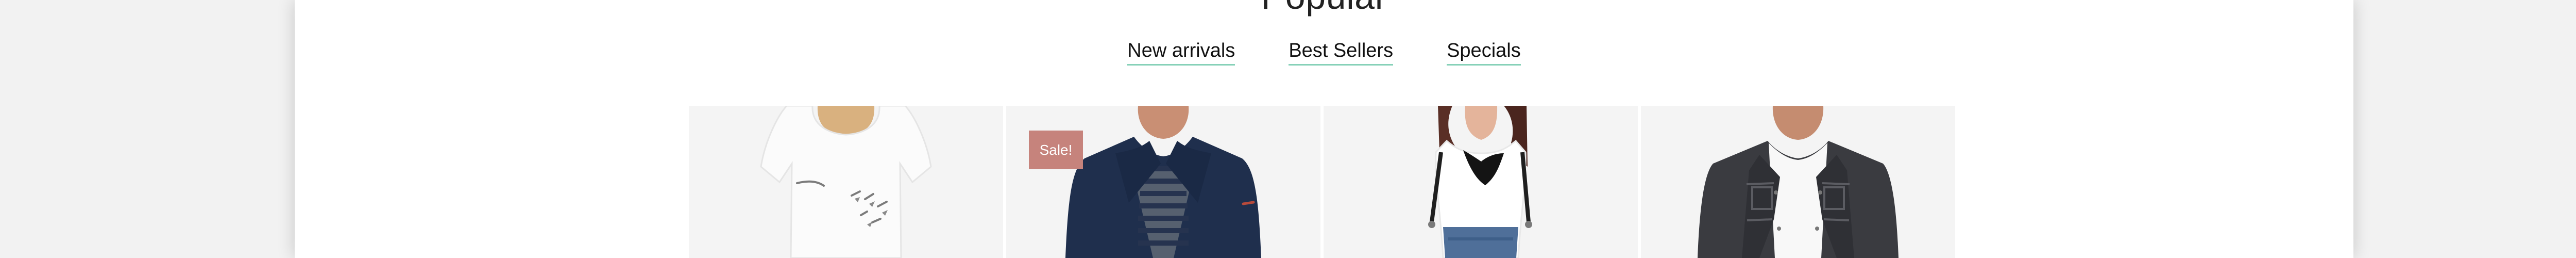 This screenshot has width=2576, height=258. I want to click on product-card-charcoal-denim-jacket, so click(1798, 182).